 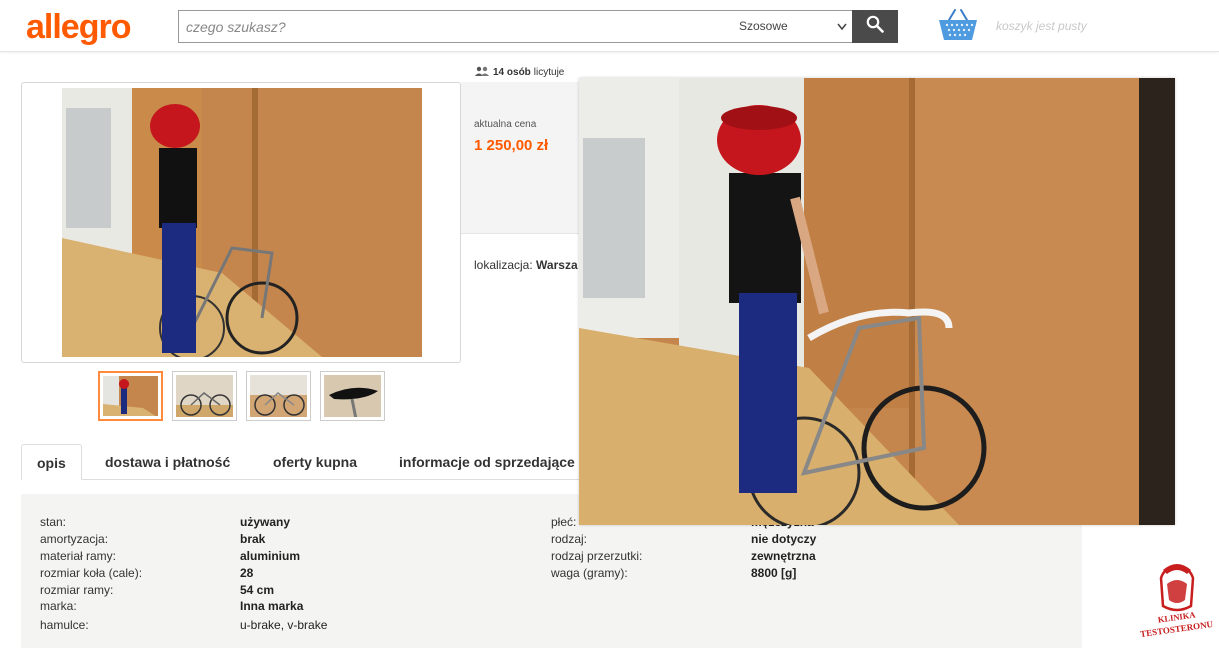 What do you see at coordinates (257, 590) in the screenshot?
I see `param-value: 54 cm` at bounding box center [257, 590].